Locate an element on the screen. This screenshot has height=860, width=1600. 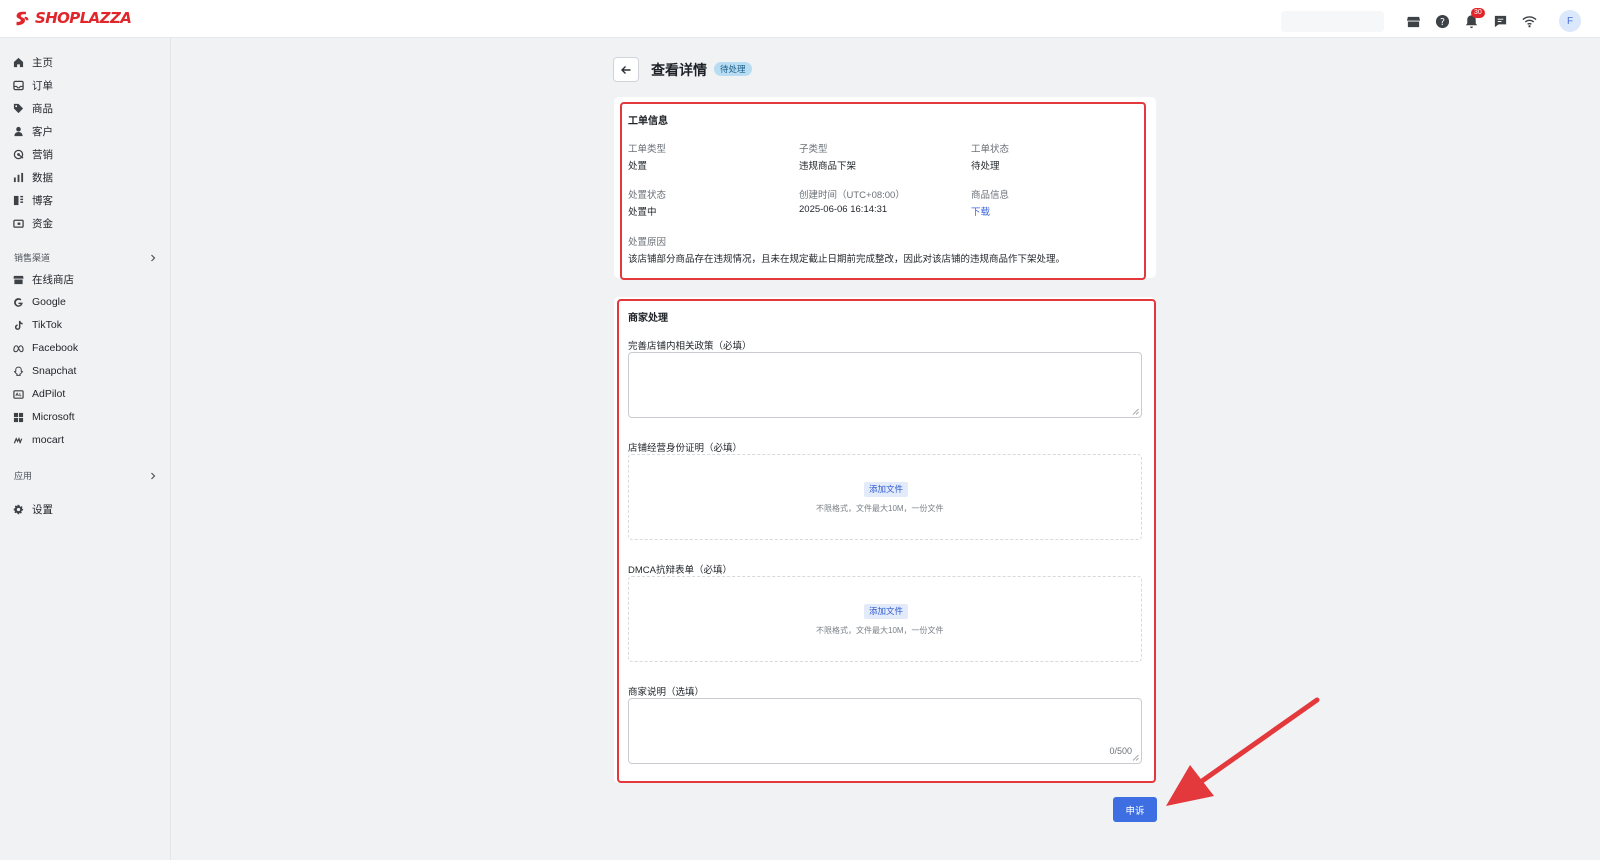
sidebar-item-label: Google is located at coordinates (49, 302).